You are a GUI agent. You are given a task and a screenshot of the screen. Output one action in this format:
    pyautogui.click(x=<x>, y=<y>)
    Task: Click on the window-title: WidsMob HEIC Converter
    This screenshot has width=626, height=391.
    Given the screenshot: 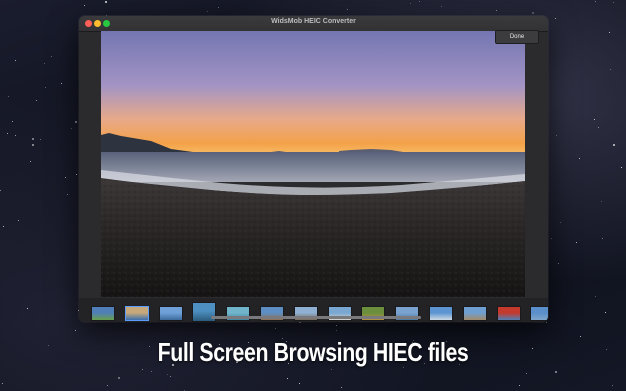 What is the action you would take?
    pyautogui.click(x=313, y=21)
    